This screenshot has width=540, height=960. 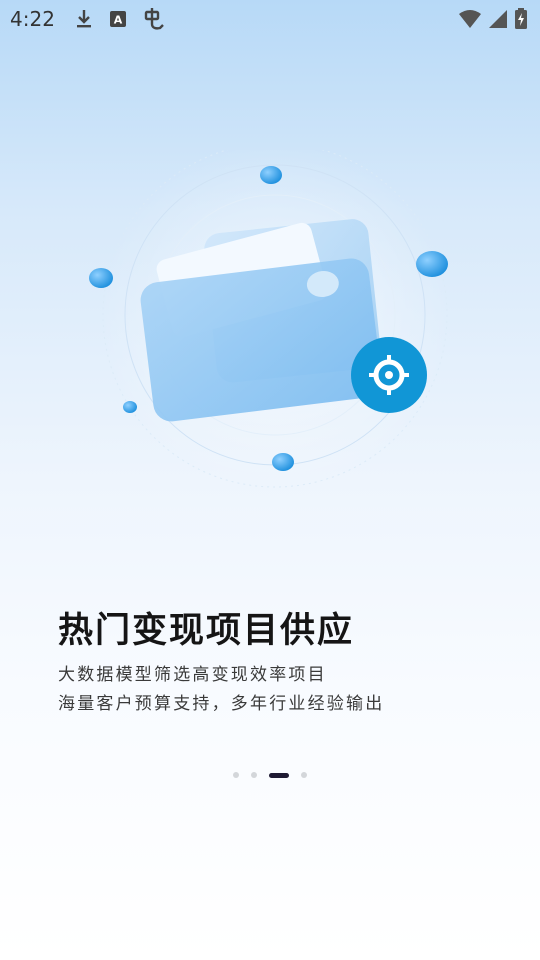 What do you see at coordinates (521, 19) in the screenshot?
I see `battery-icon` at bounding box center [521, 19].